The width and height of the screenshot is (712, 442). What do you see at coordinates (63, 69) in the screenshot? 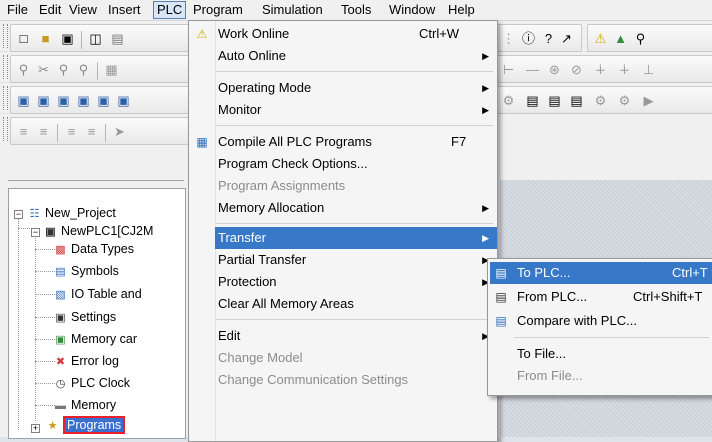
I see `zoom-in-icon: ⚲` at bounding box center [63, 69].